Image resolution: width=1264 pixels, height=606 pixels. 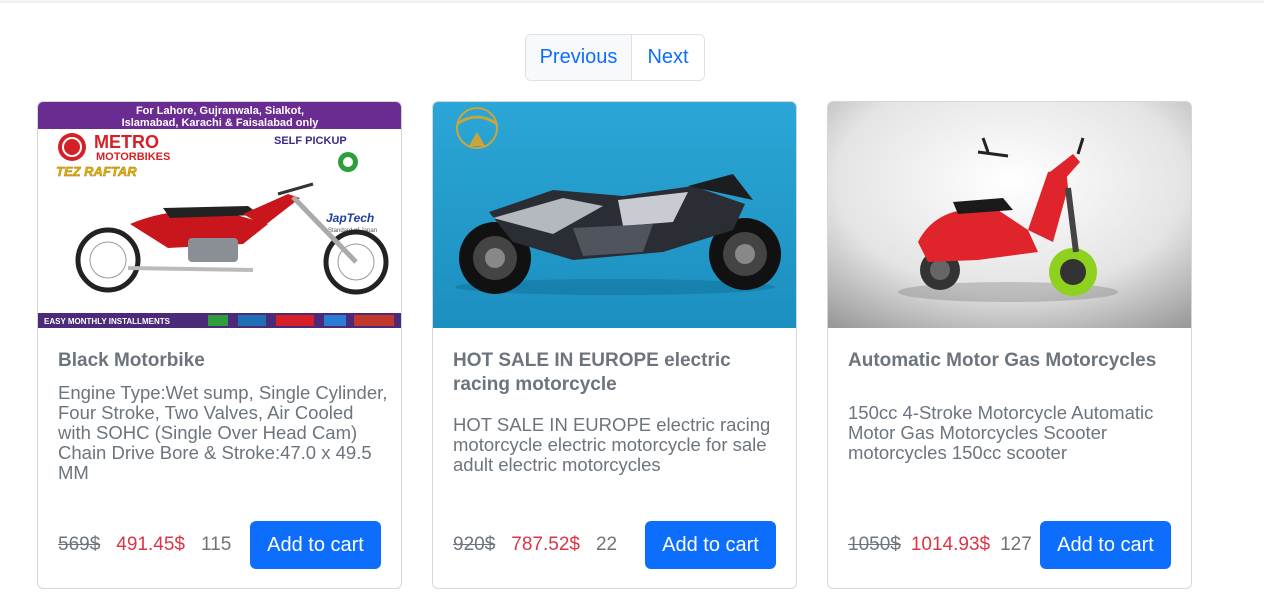 I want to click on banner-line1: For Lahore, Gujranwala, Sialkot,, so click(x=220, y=111).